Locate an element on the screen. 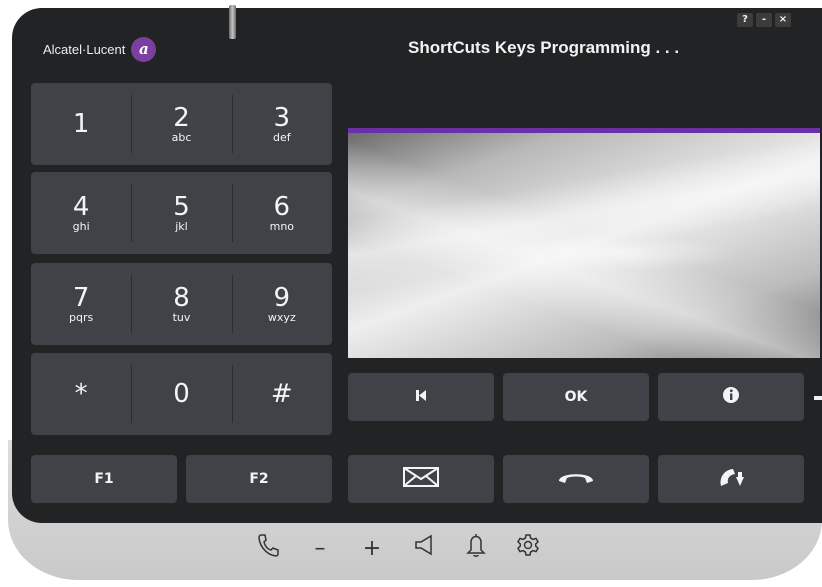 The image size is (822, 587). key-digit: 4 is located at coordinates (81, 206).